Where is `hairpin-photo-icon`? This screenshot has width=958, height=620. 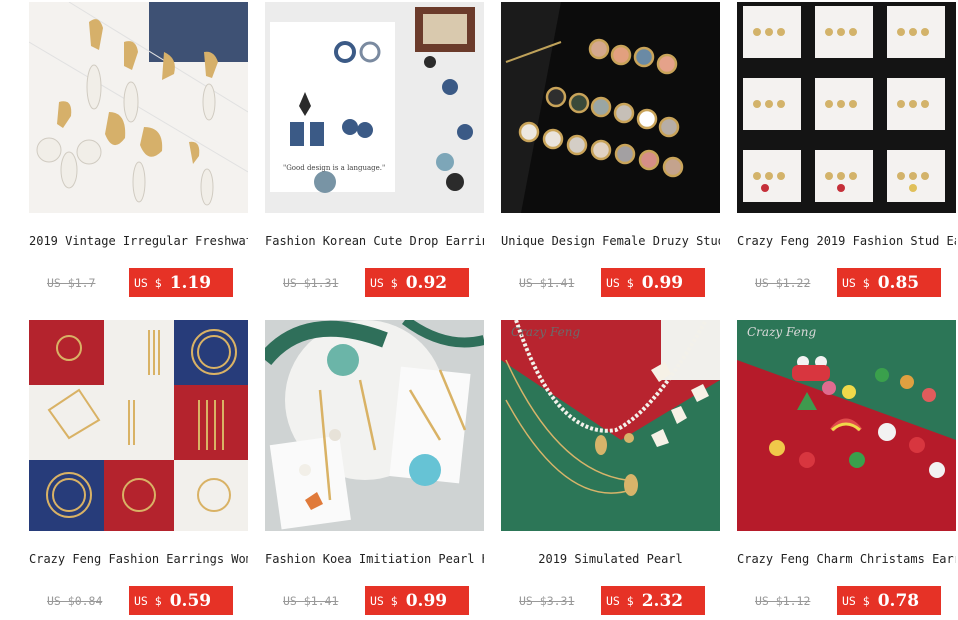
hairpin-photo-icon is located at coordinates (374, 425).